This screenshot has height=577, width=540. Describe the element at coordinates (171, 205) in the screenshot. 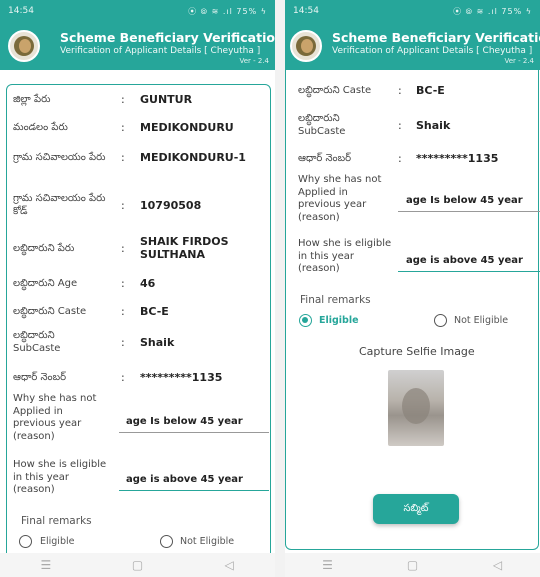

I see `field-value: 10790508` at that location.